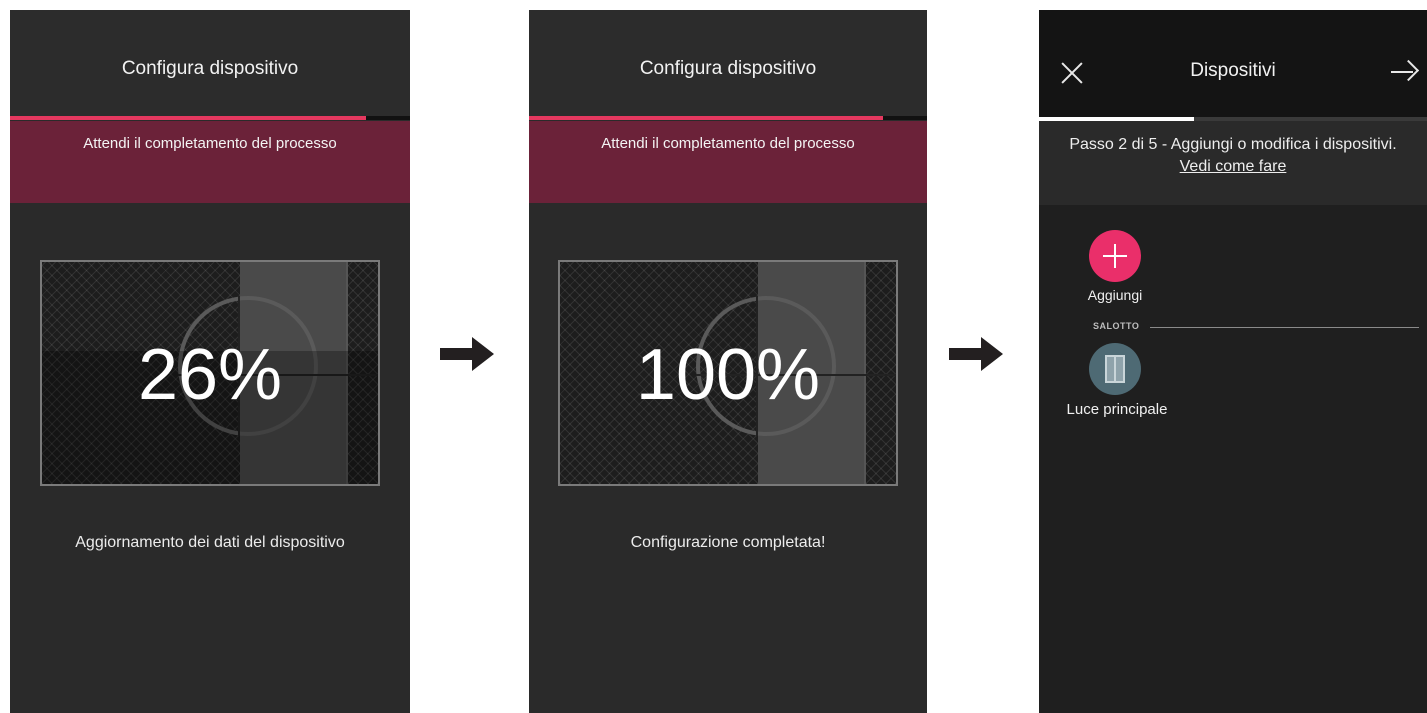 The height and width of the screenshot is (713, 1427). I want to click on header: Dispositivi, so click(1233, 64).